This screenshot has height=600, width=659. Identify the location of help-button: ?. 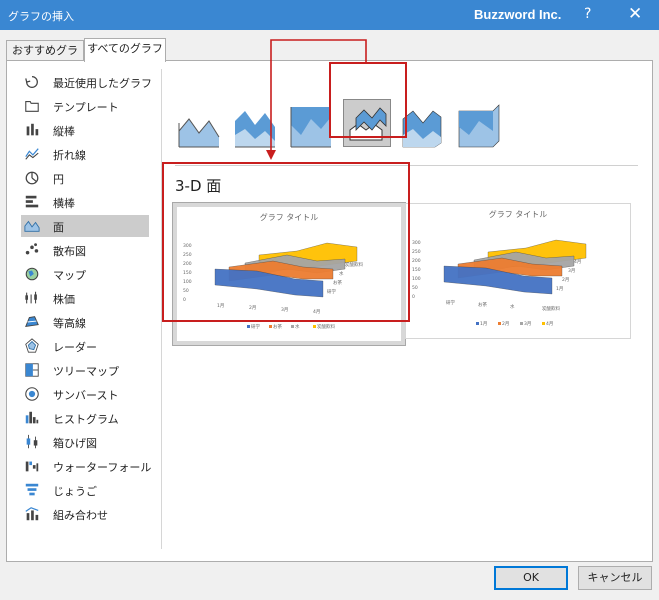
(587, 14).